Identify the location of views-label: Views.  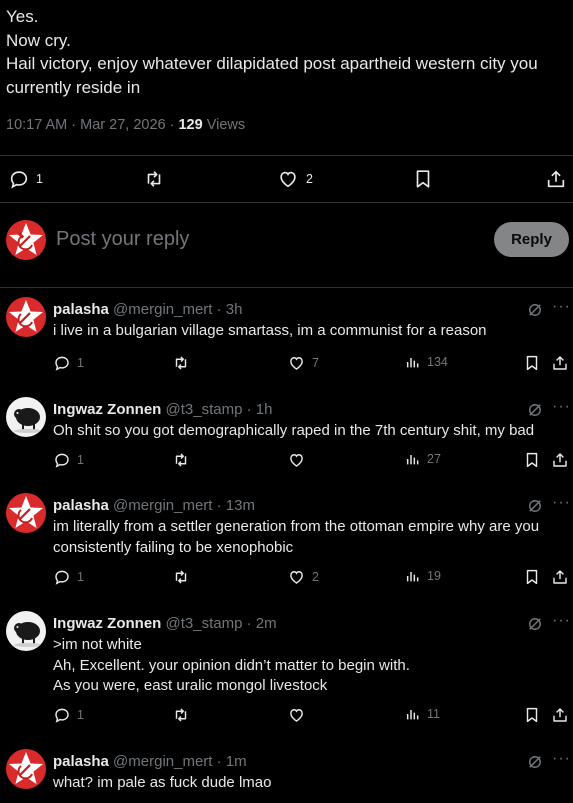
(226, 125).